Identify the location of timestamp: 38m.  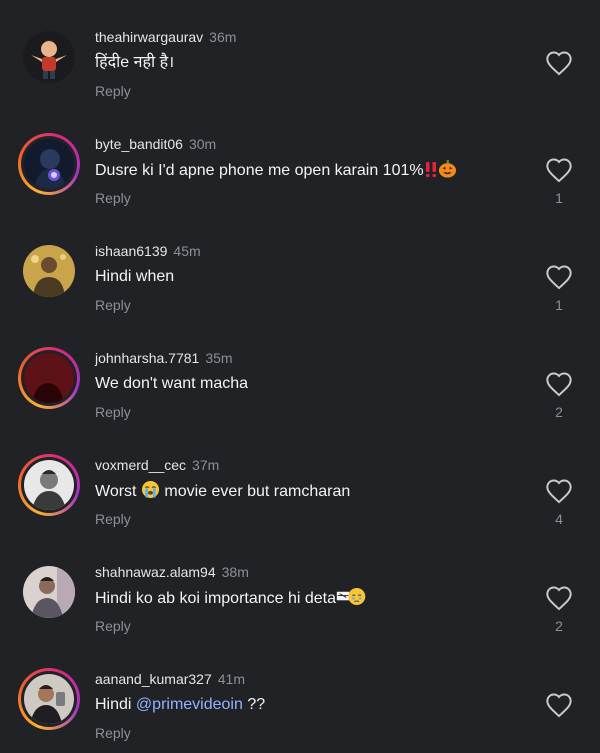
(235, 572).